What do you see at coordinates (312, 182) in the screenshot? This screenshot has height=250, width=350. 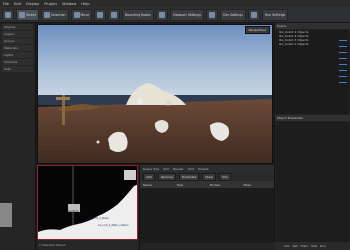 I see `properties-panel` at bounding box center [312, 182].